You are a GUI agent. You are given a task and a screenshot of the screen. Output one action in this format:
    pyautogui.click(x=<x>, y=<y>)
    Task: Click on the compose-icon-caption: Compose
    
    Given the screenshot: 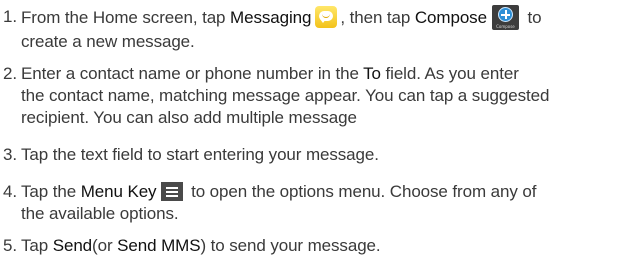 What is the action you would take?
    pyautogui.click(x=505, y=26)
    